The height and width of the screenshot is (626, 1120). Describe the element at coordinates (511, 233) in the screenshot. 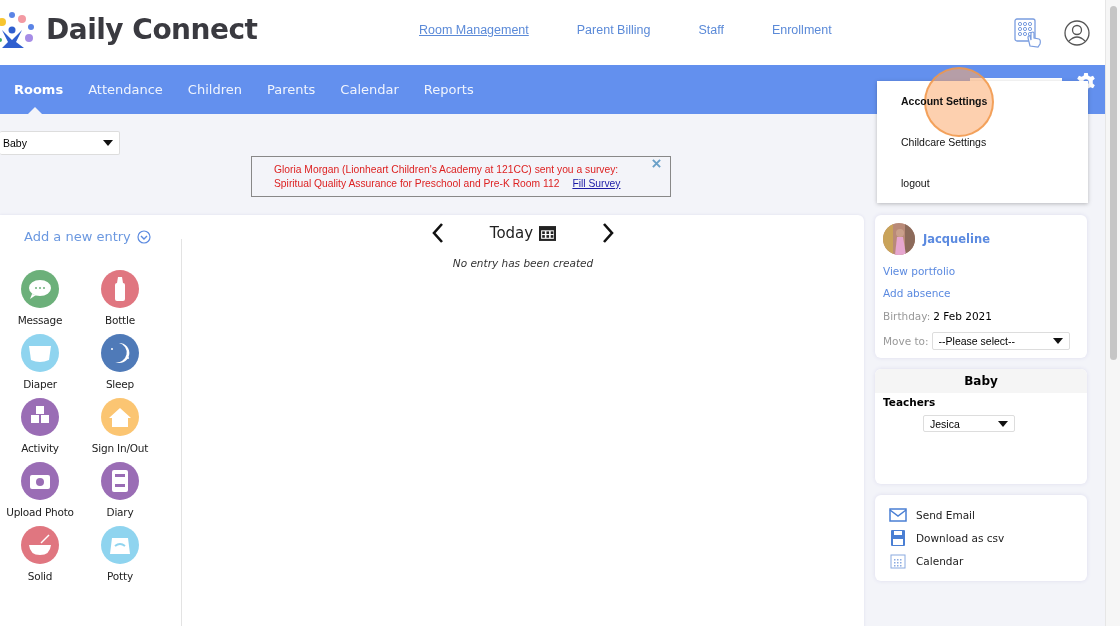

I see `day-label: Today` at that location.